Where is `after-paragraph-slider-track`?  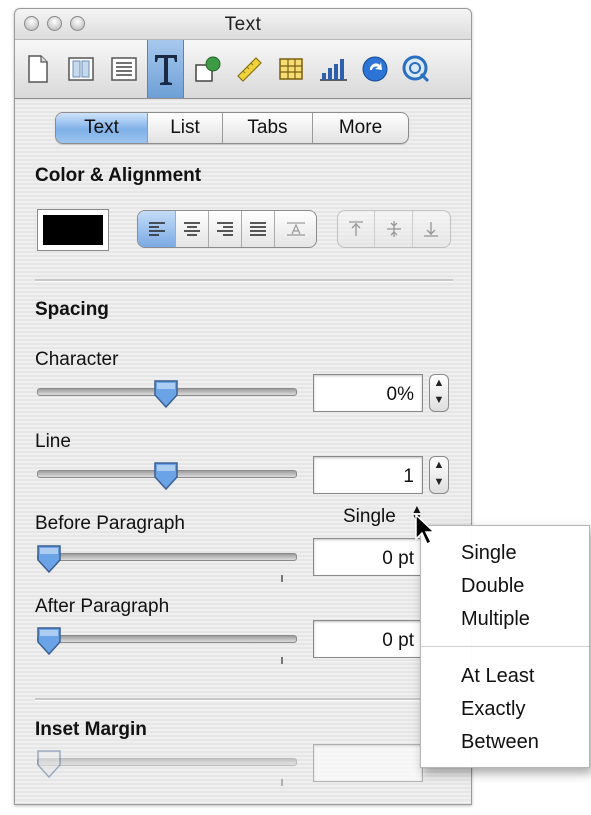
after-paragraph-slider-track is located at coordinates (167, 639).